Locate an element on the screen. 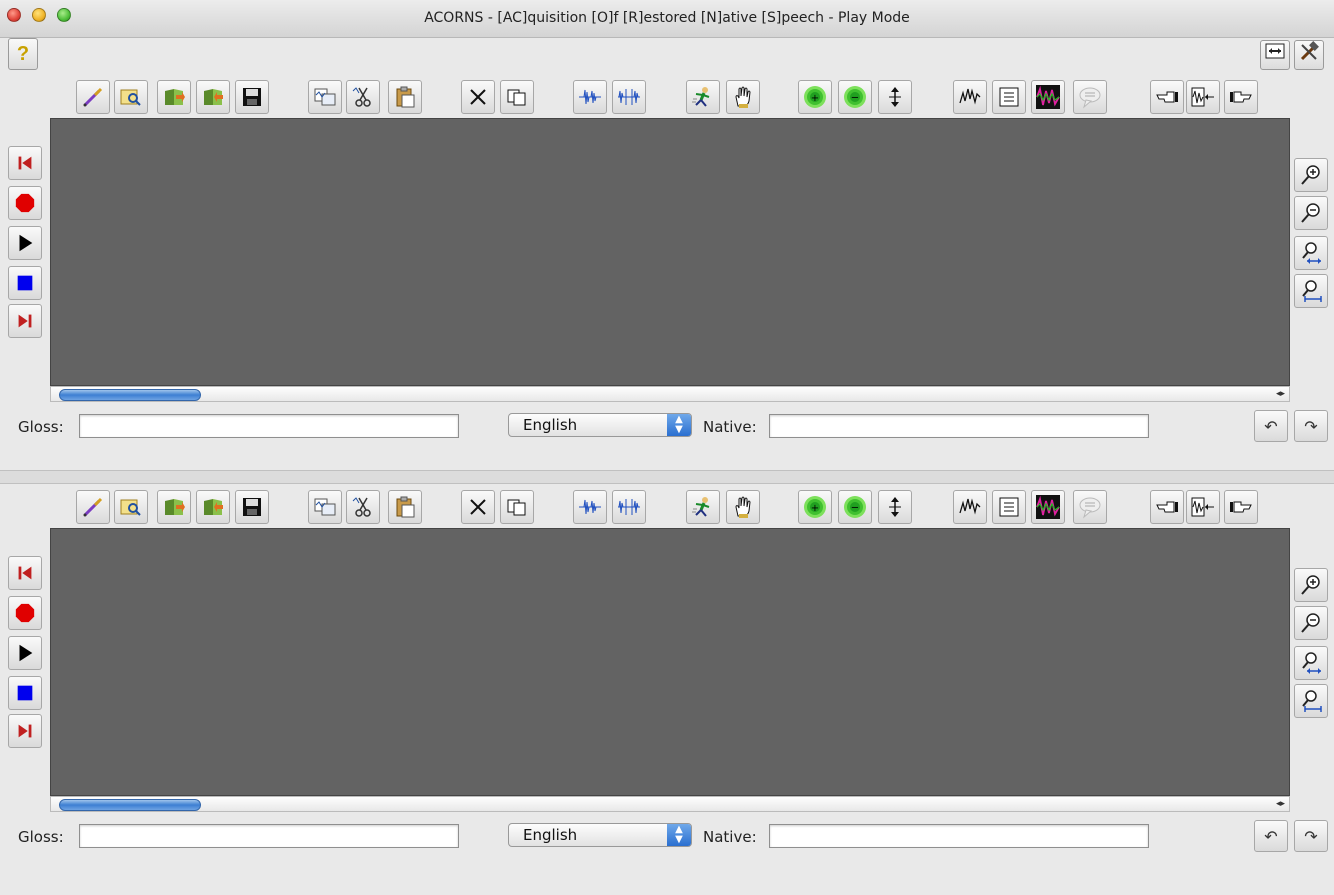 The image size is (1334, 895). delete-icon is located at coordinates (478, 507).